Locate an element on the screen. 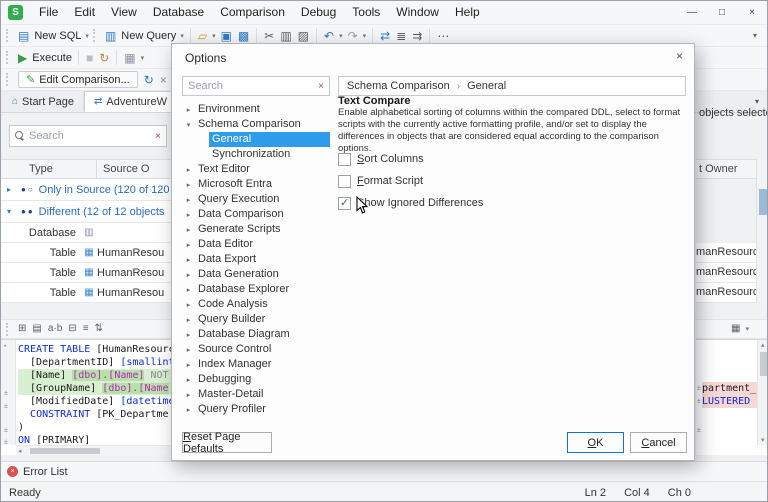 This screenshot has height=502, width=768. grid-vertical-scrollbar is located at coordinates (761, 231).